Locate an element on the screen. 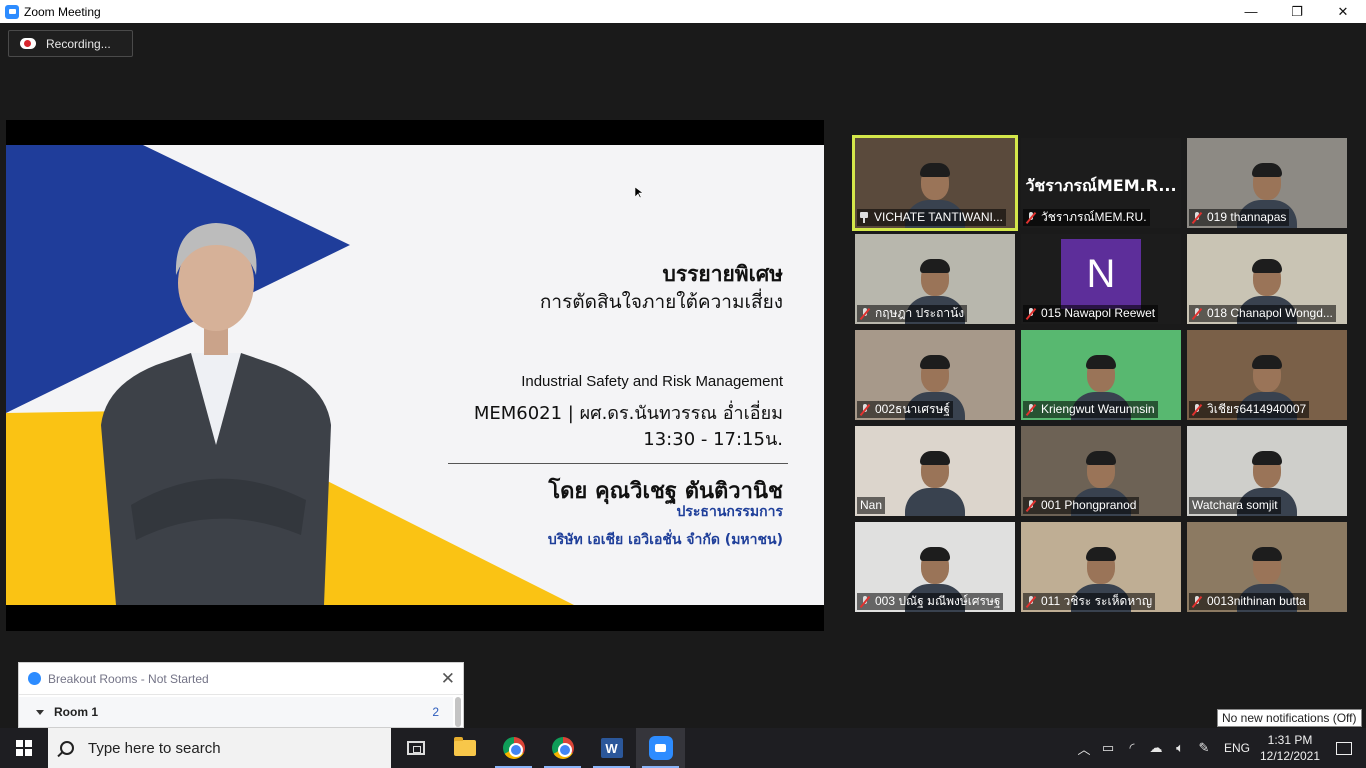  participant-name: วิเชียร6414940007 is located at coordinates (1257, 409).